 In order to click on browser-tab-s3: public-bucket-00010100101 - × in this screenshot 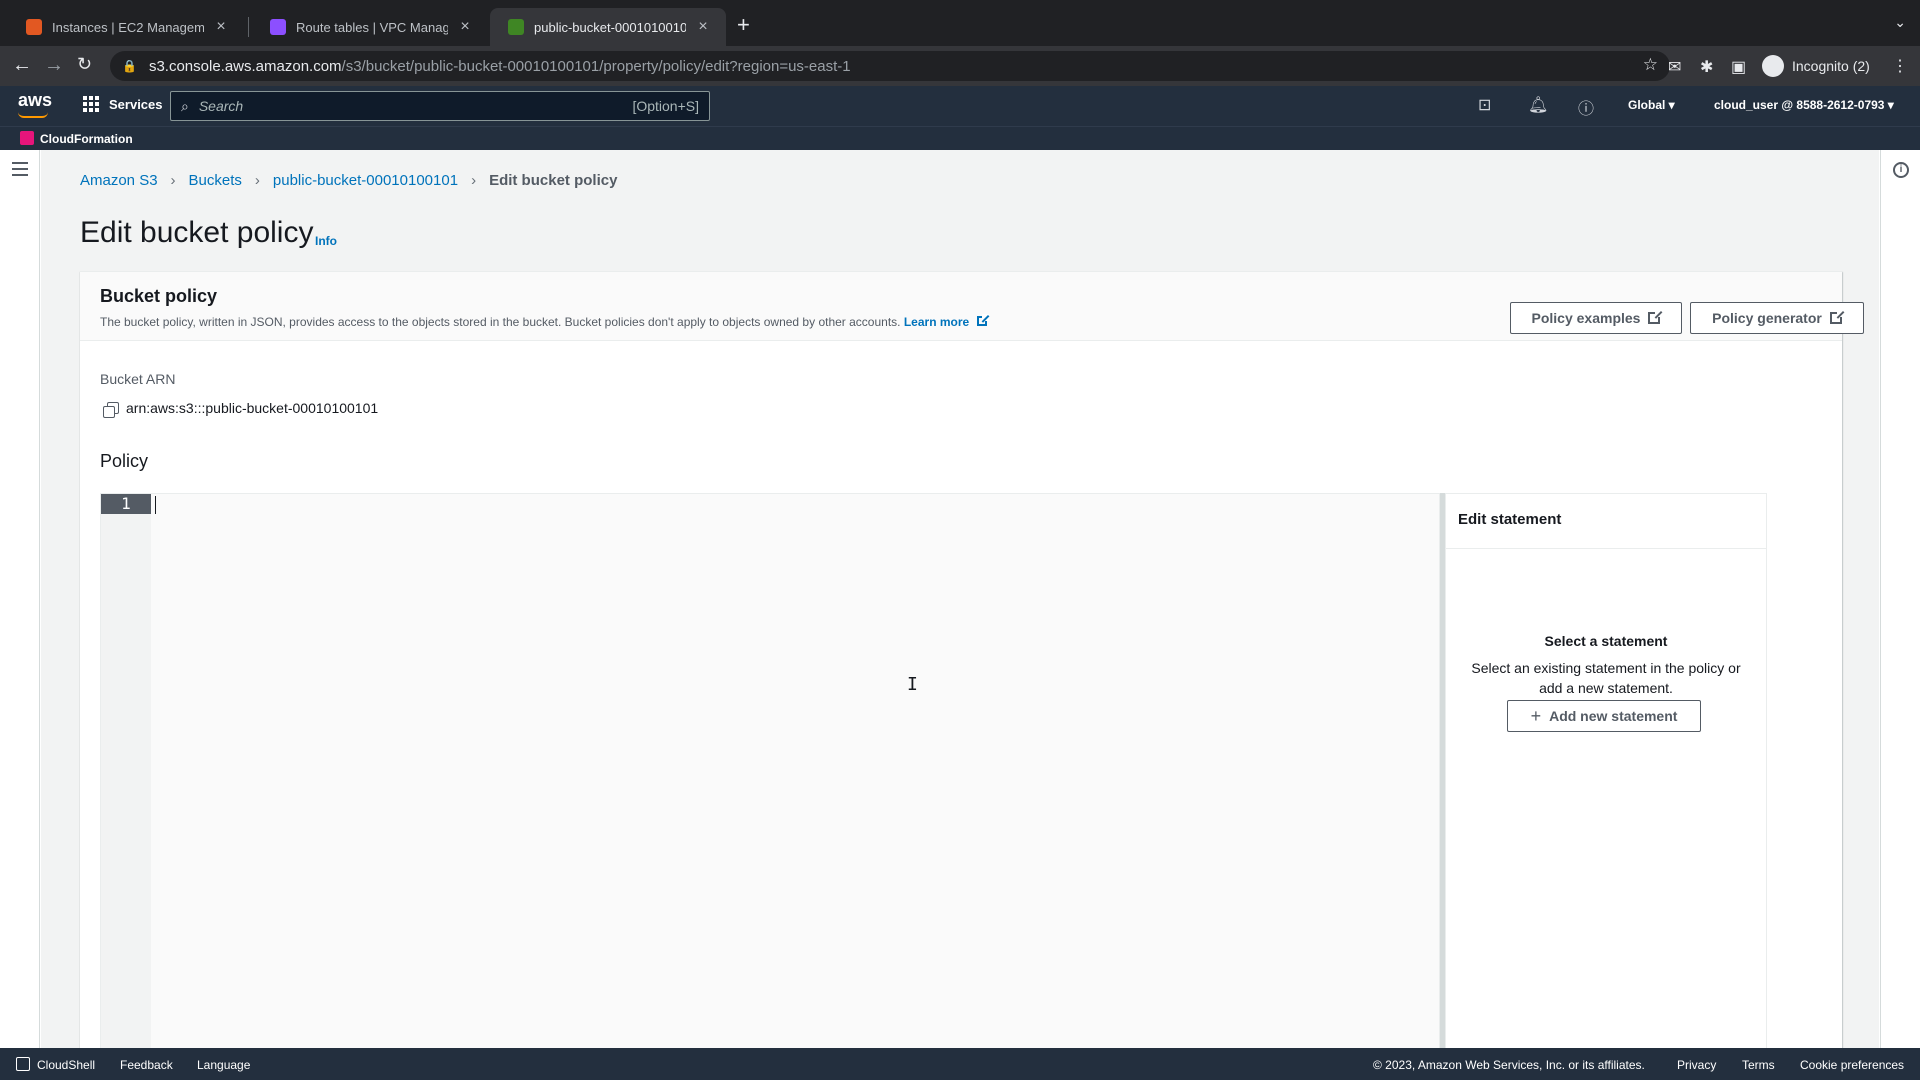, I will do `click(608, 27)`.